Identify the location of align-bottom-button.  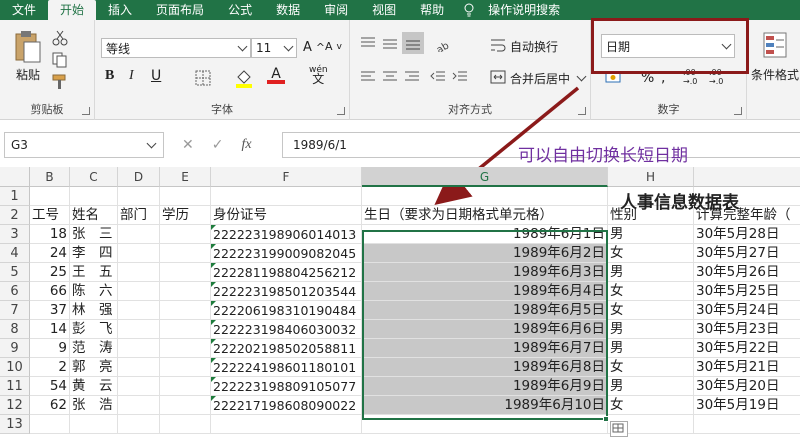
(413, 43).